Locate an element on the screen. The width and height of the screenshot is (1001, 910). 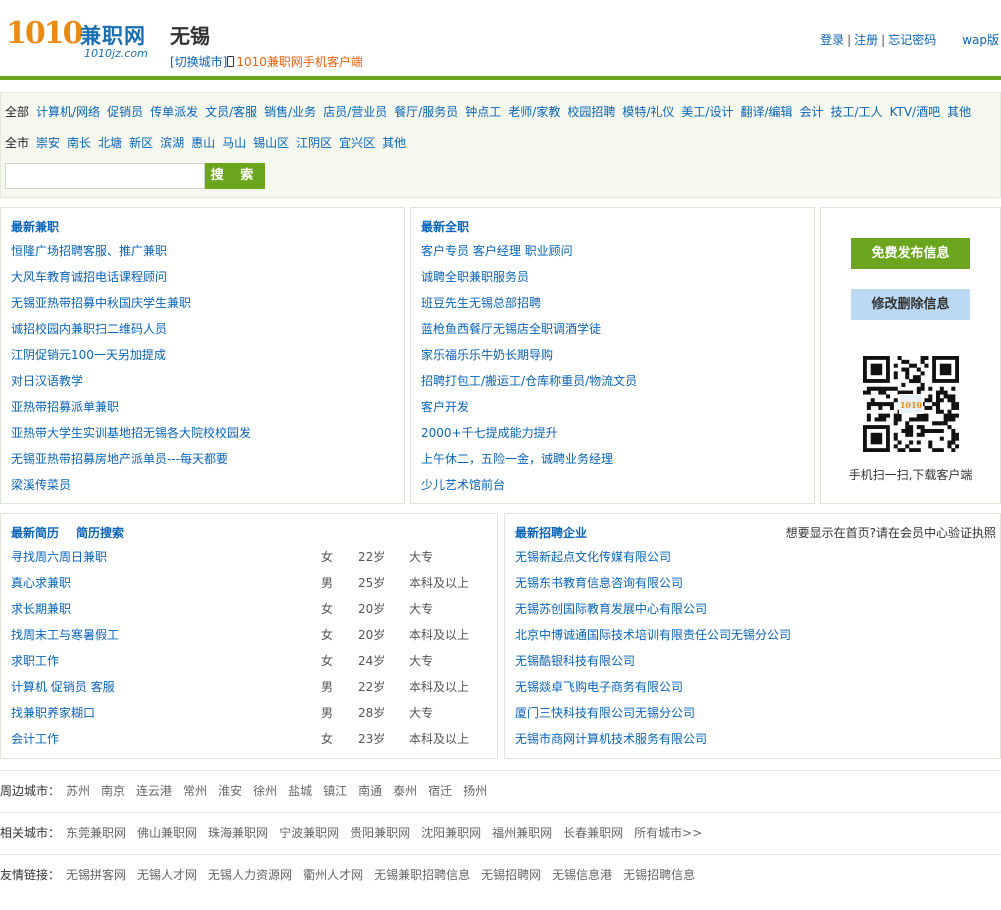
part-time-job-link: 亚热带招募派单兼职 is located at coordinates (131, 407).